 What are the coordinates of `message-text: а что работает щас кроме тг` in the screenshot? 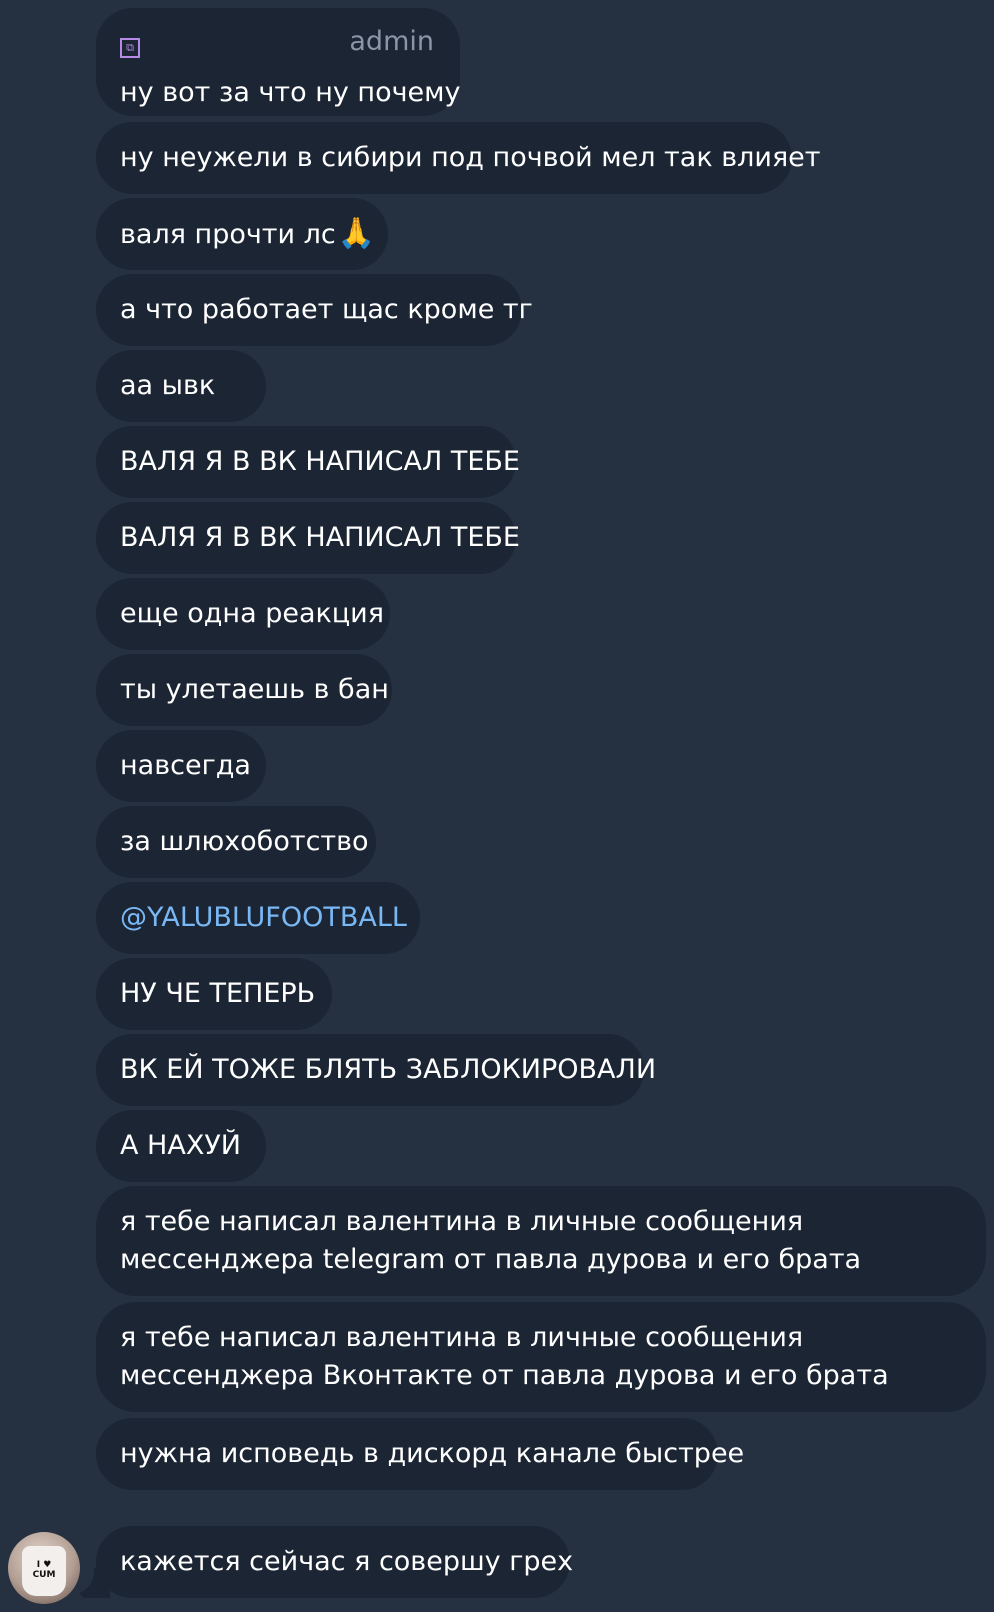 It's located at (326, 309).